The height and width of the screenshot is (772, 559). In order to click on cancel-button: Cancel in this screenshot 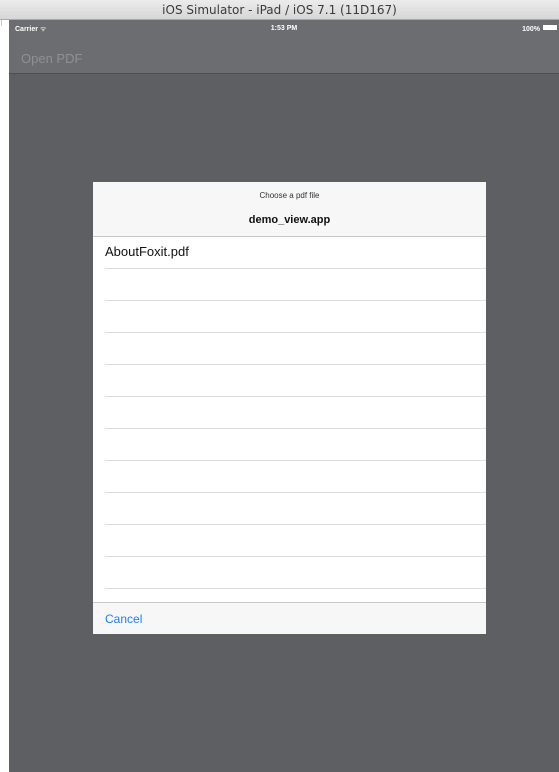, I will do `click(123, 619)`.